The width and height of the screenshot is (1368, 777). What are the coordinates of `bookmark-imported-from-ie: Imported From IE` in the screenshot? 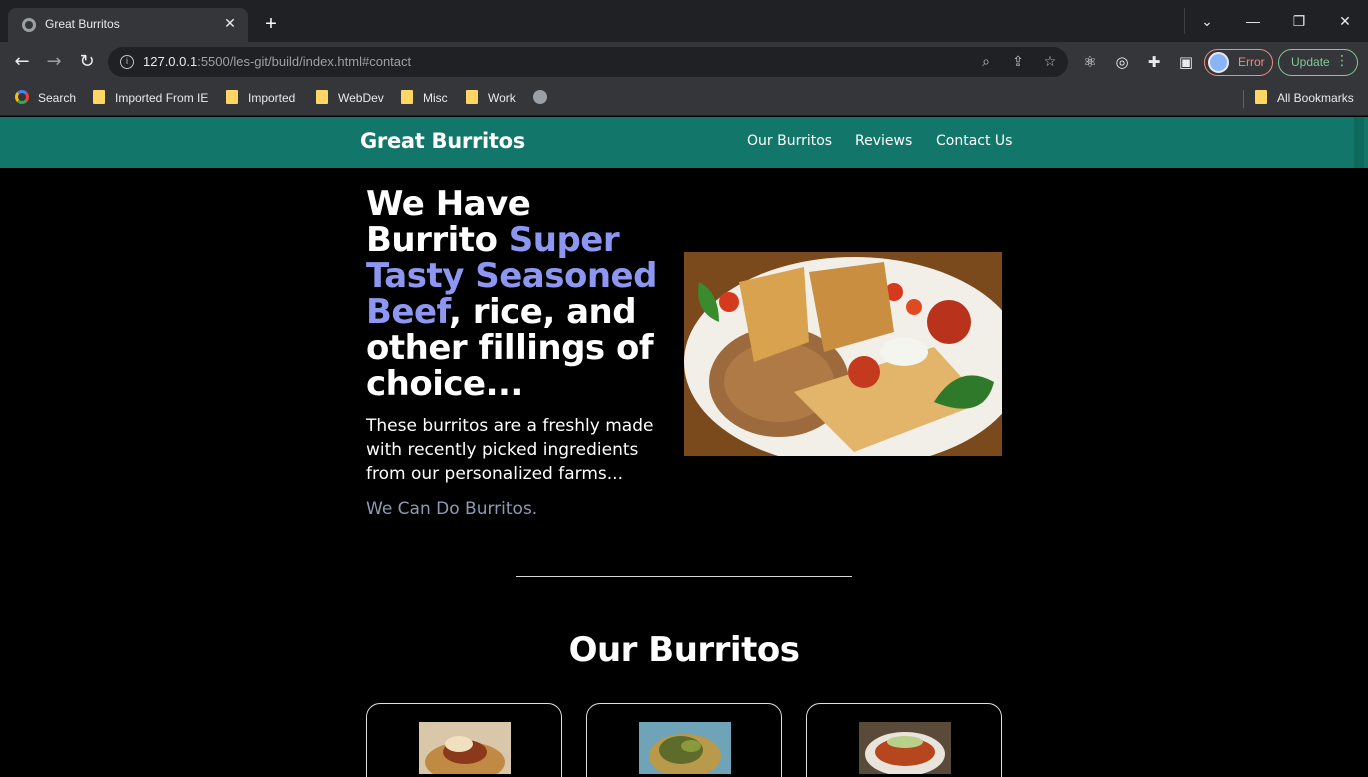 It's located at (150, 99).